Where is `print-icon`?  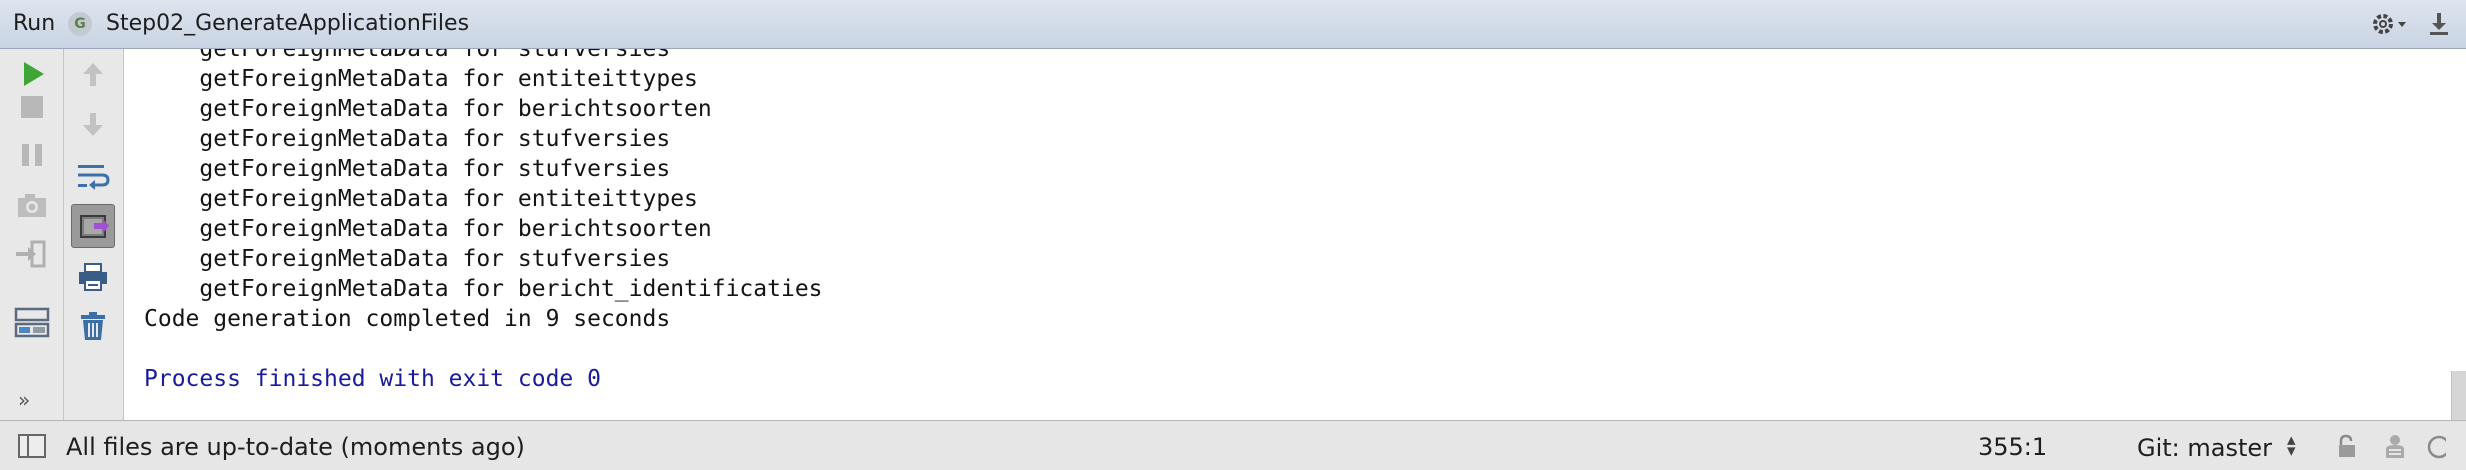
print-icon is located at coordinates (93, 277).